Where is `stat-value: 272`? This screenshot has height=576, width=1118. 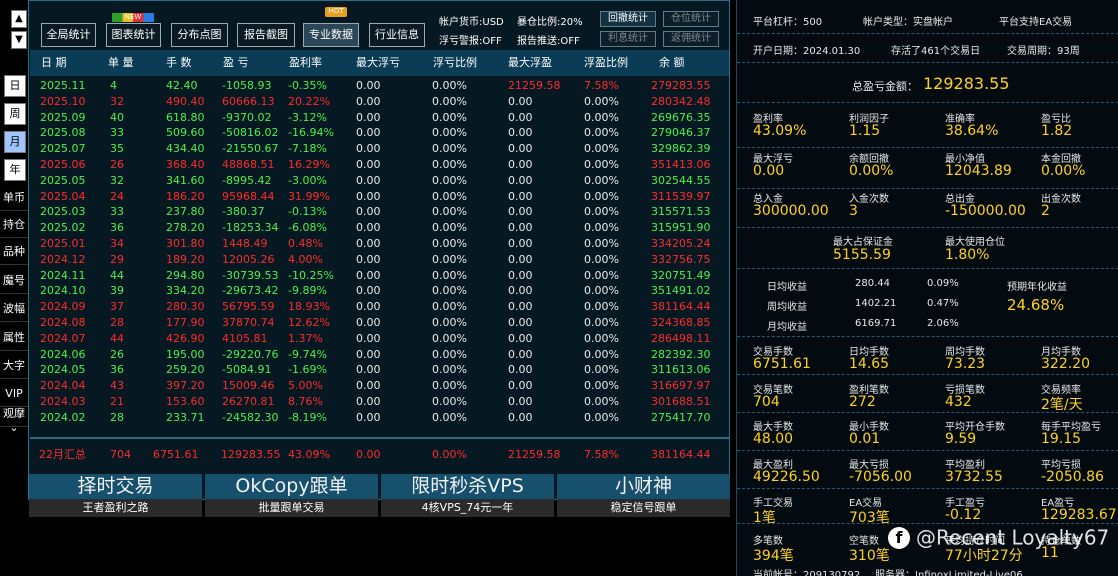
stat-value: 272 is located at coordinates (862, 402).